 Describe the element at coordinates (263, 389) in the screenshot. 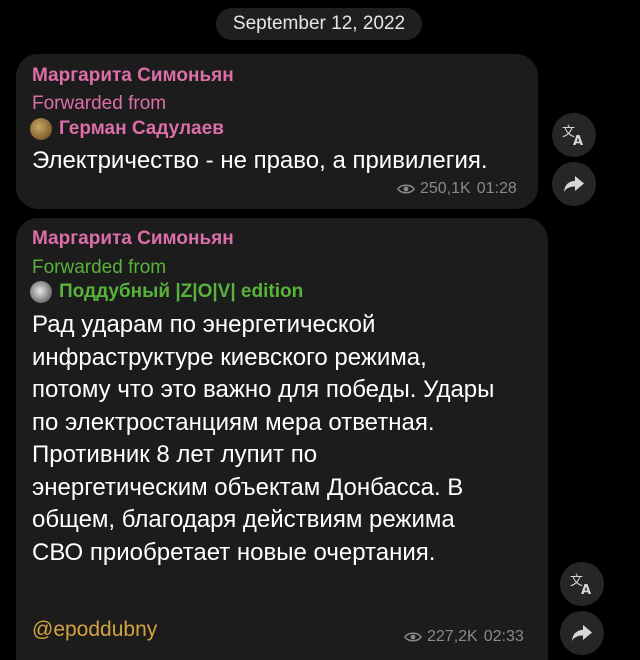

I see `message-text-line: потому что это важно для победы. Удары` at that location.